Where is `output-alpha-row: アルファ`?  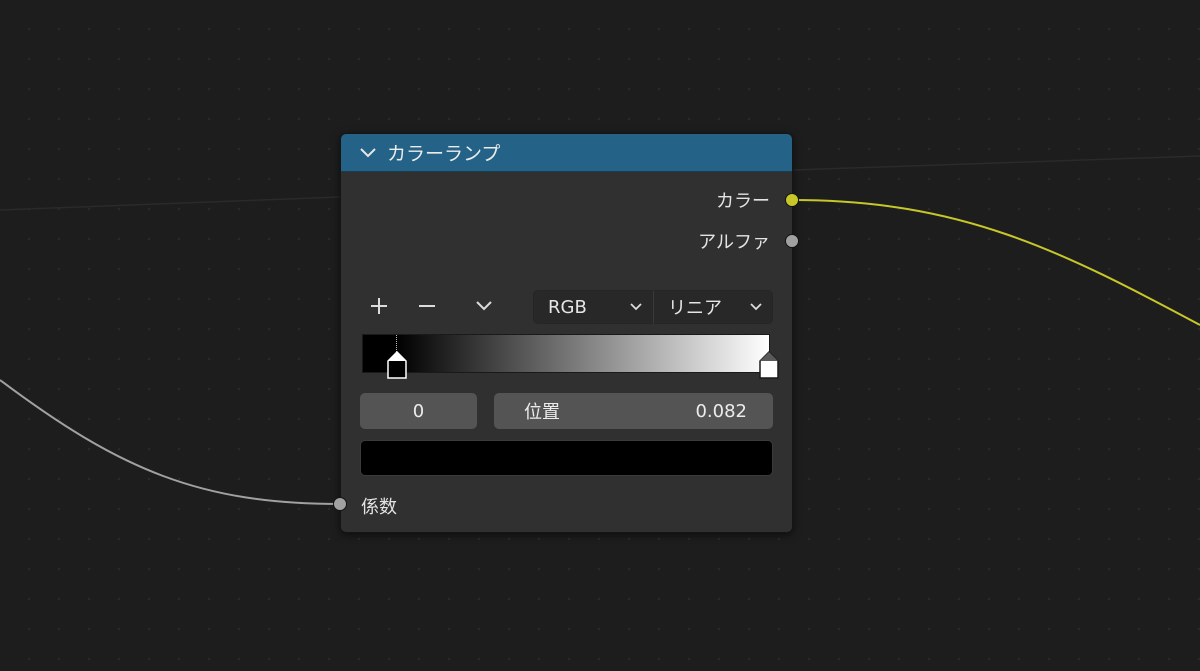 output-alpha-row: アルファ is located at coordinates (745, 241).